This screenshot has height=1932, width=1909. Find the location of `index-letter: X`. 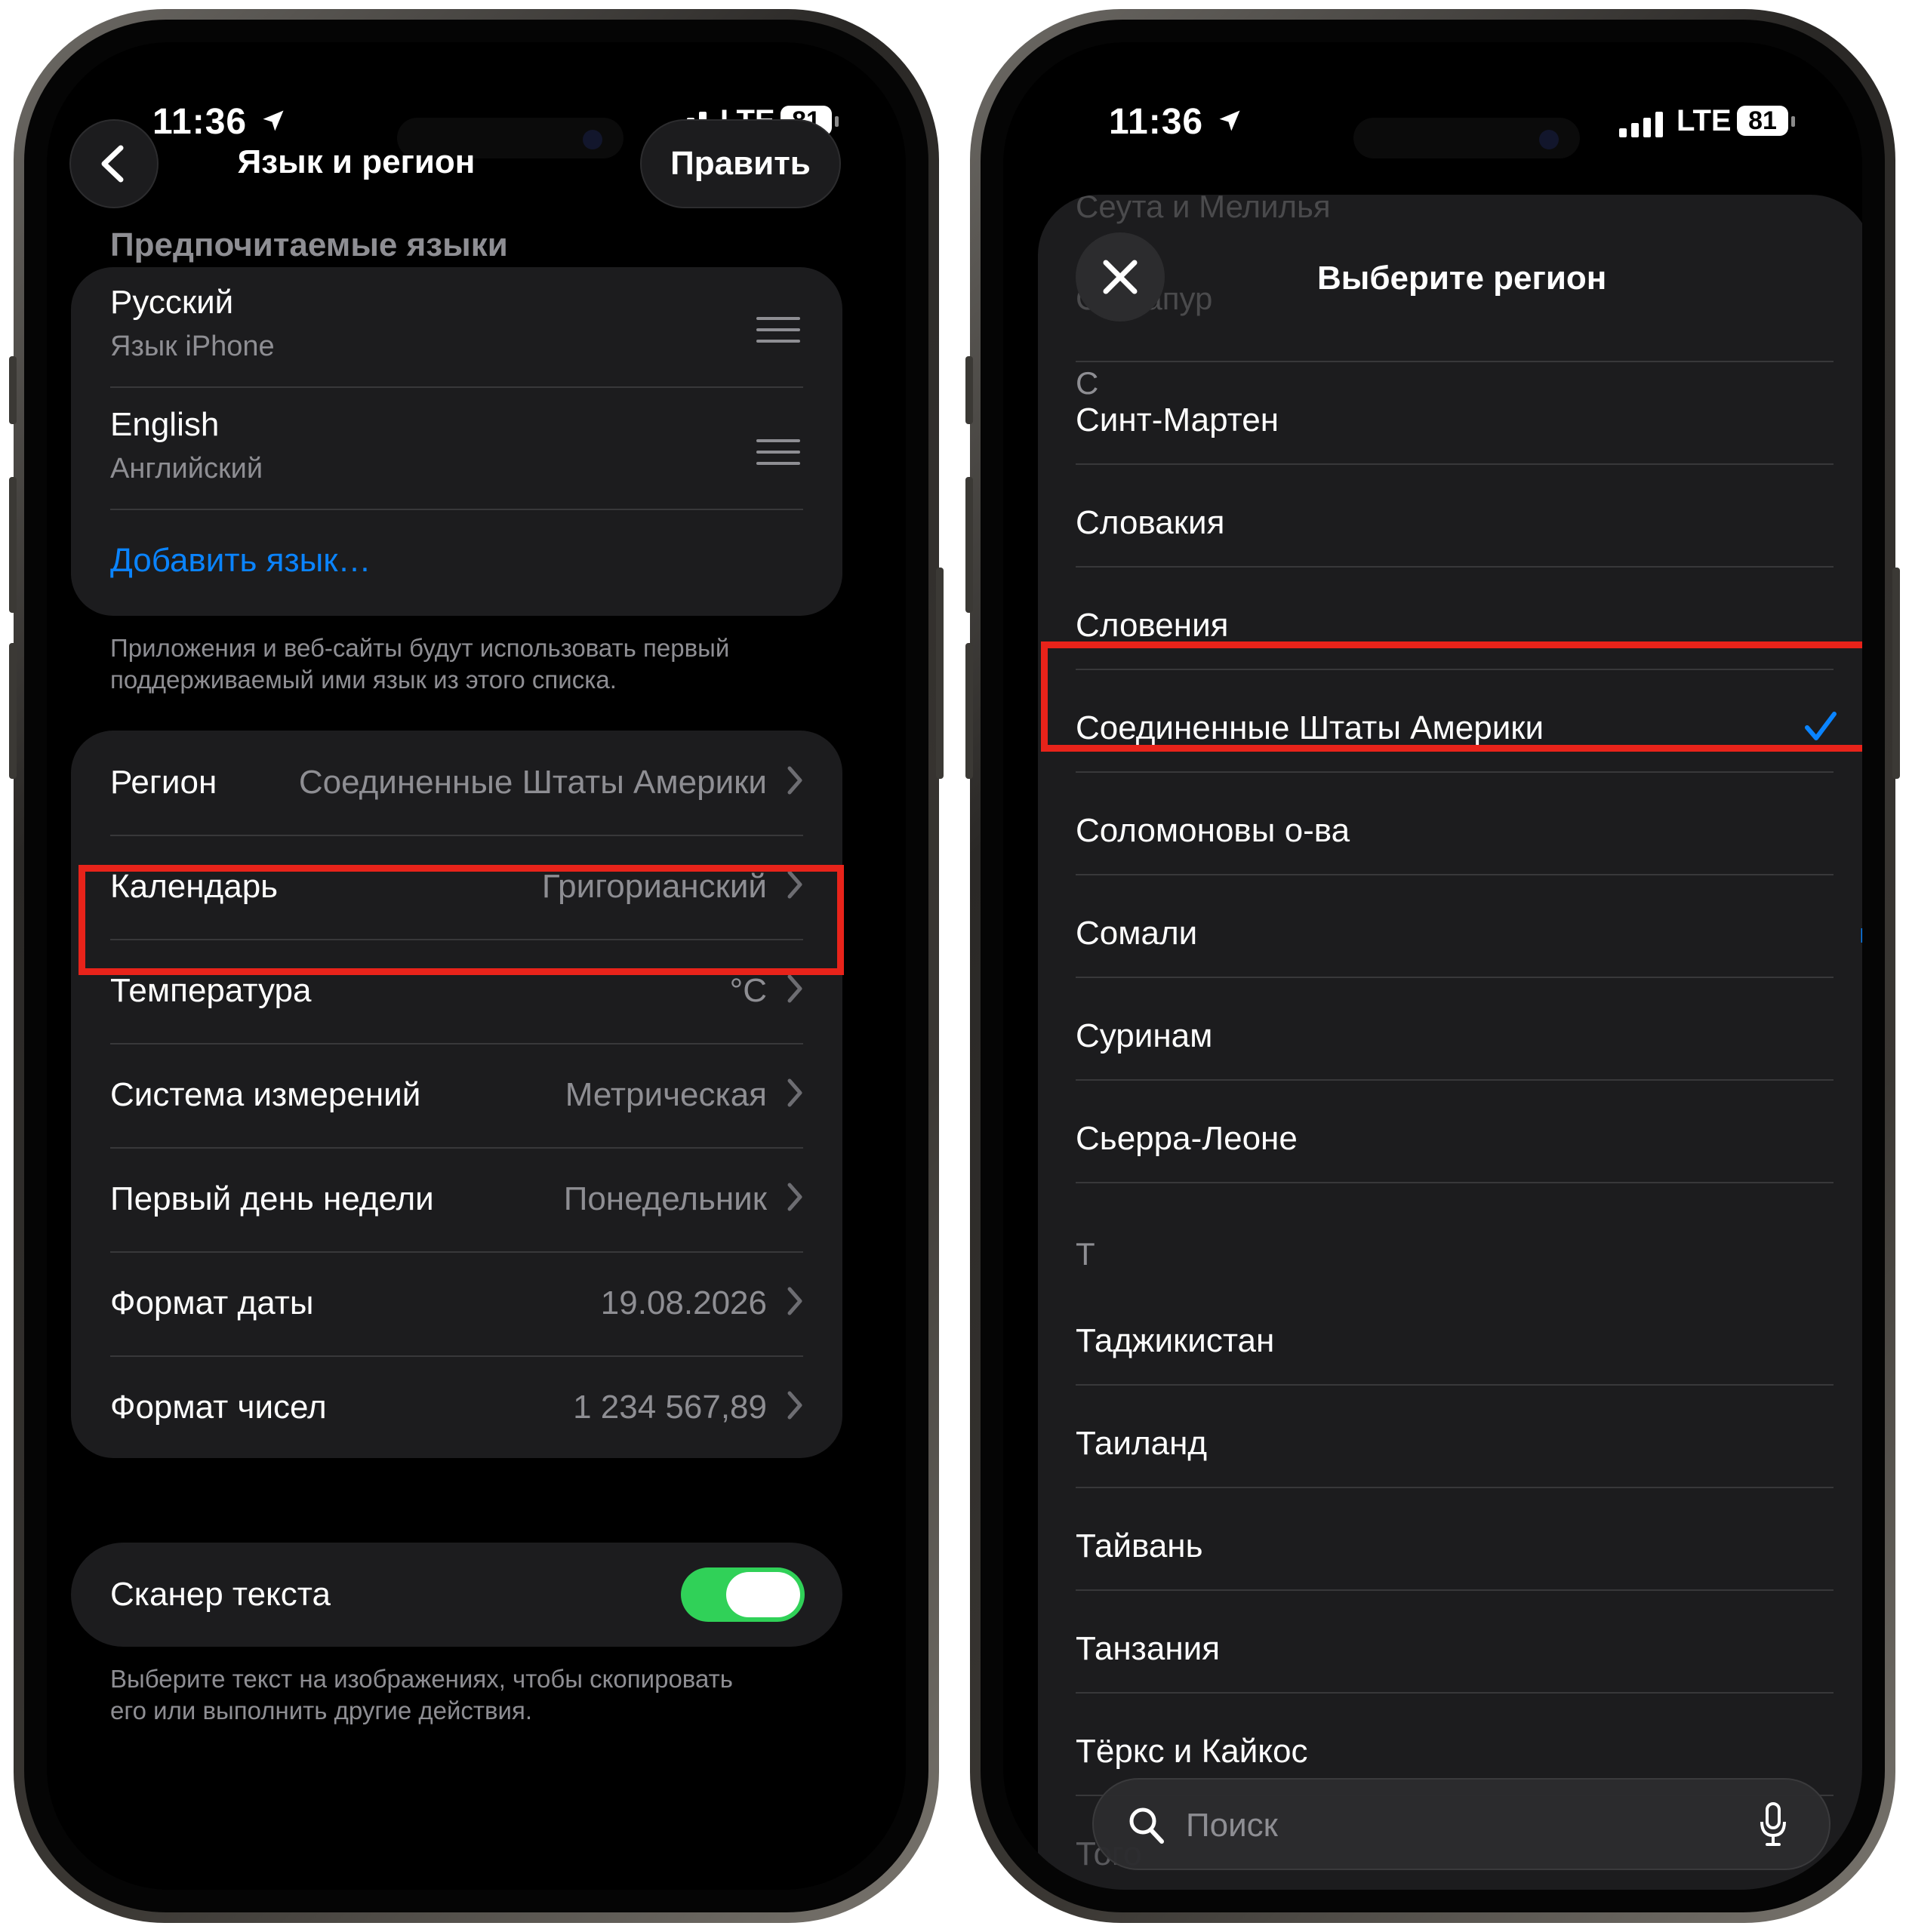

index-letter: X is located at coordinates (1861, 1535).